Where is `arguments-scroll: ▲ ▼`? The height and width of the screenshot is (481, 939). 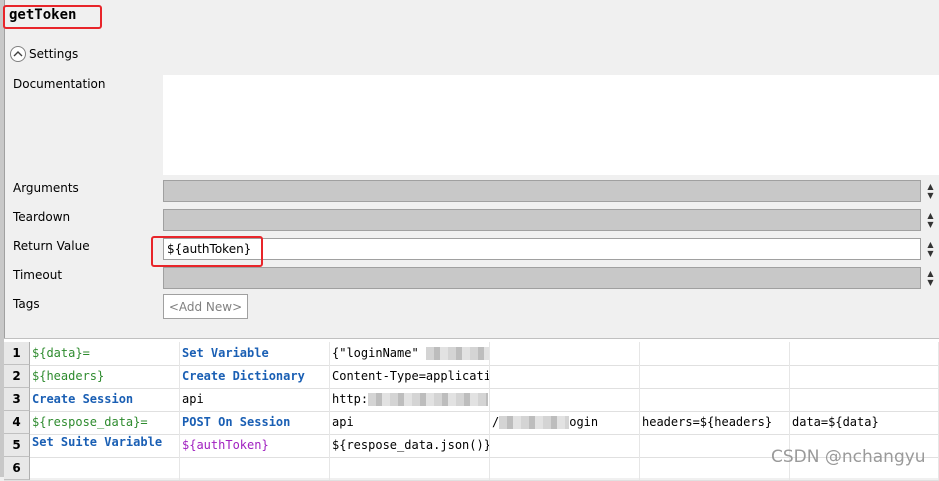 arguments-scroll: ▲ ▼ is located at coordinates (930, 191).